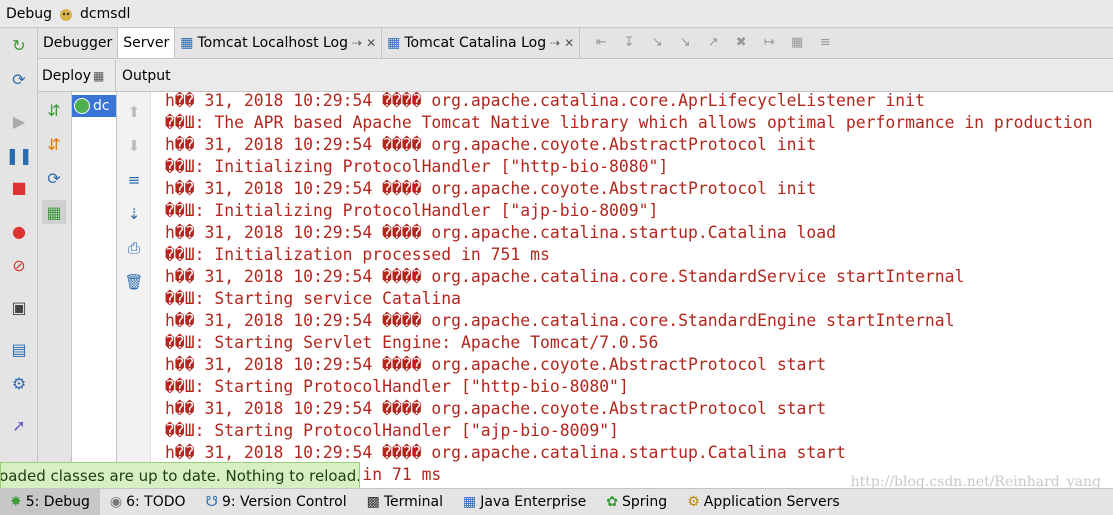  I want to click on refresh-icon: ⟳, so click(54, 178).